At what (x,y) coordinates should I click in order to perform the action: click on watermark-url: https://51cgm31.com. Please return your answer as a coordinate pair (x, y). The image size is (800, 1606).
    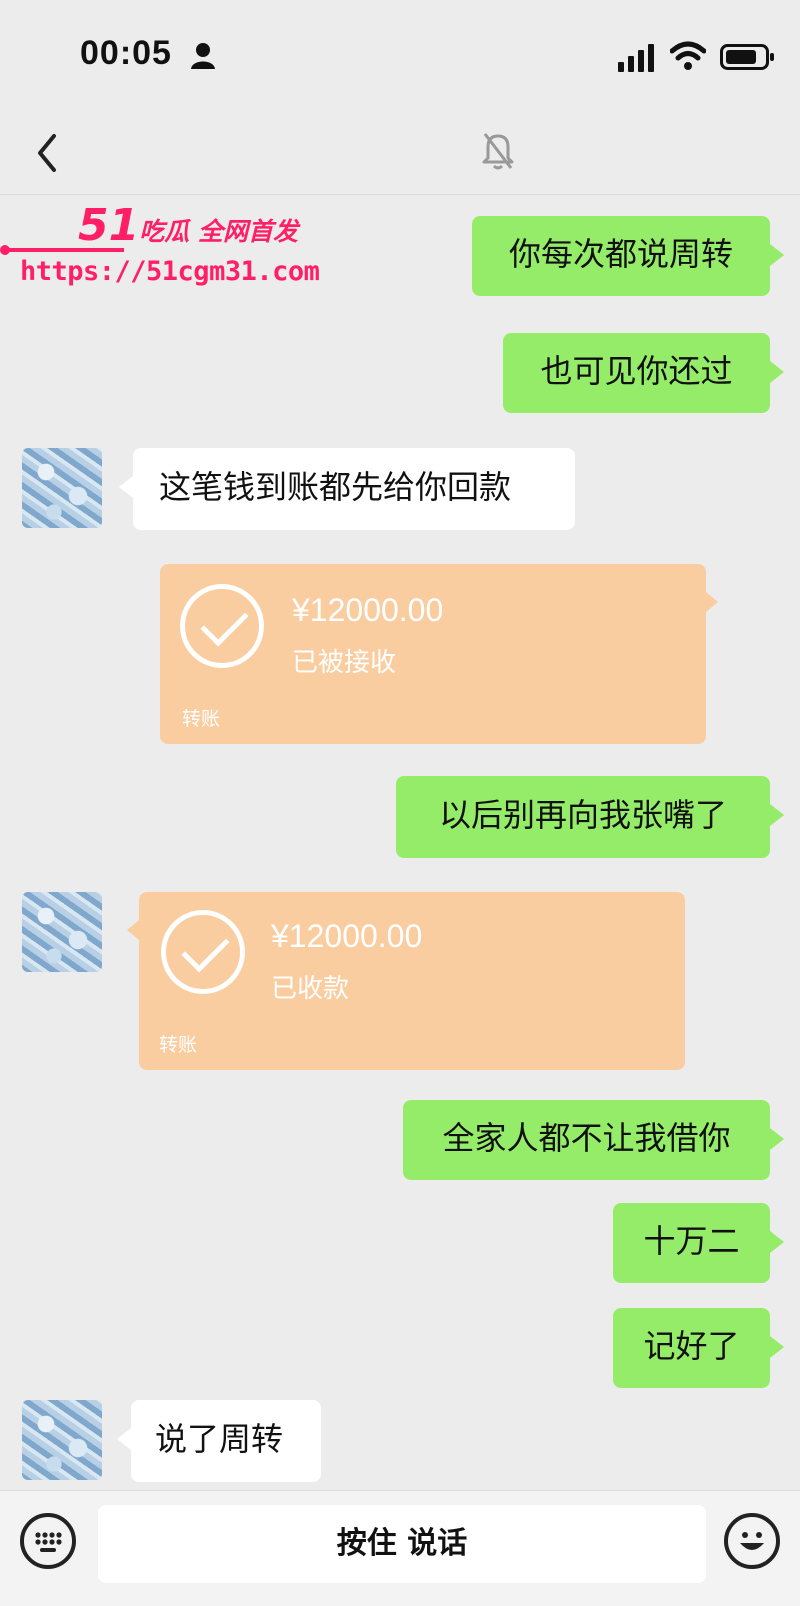
    Looking at the image, I should click on (170, 271).